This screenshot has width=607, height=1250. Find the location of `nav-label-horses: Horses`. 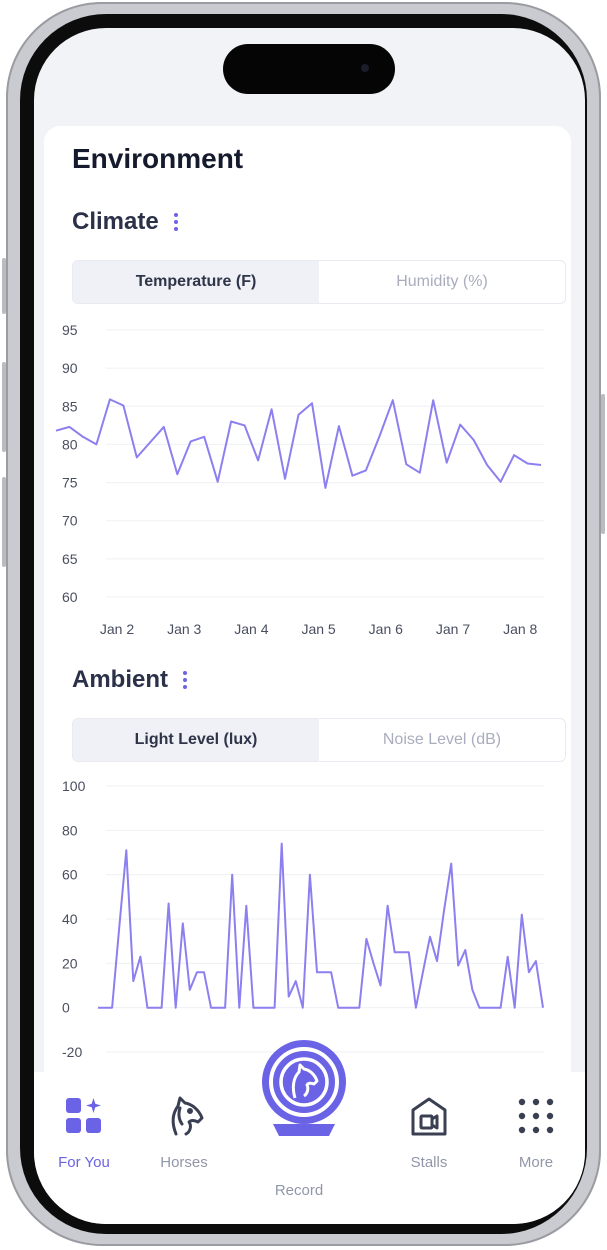

nav-label-horses: Horses is located at coordinates (184, 1162).